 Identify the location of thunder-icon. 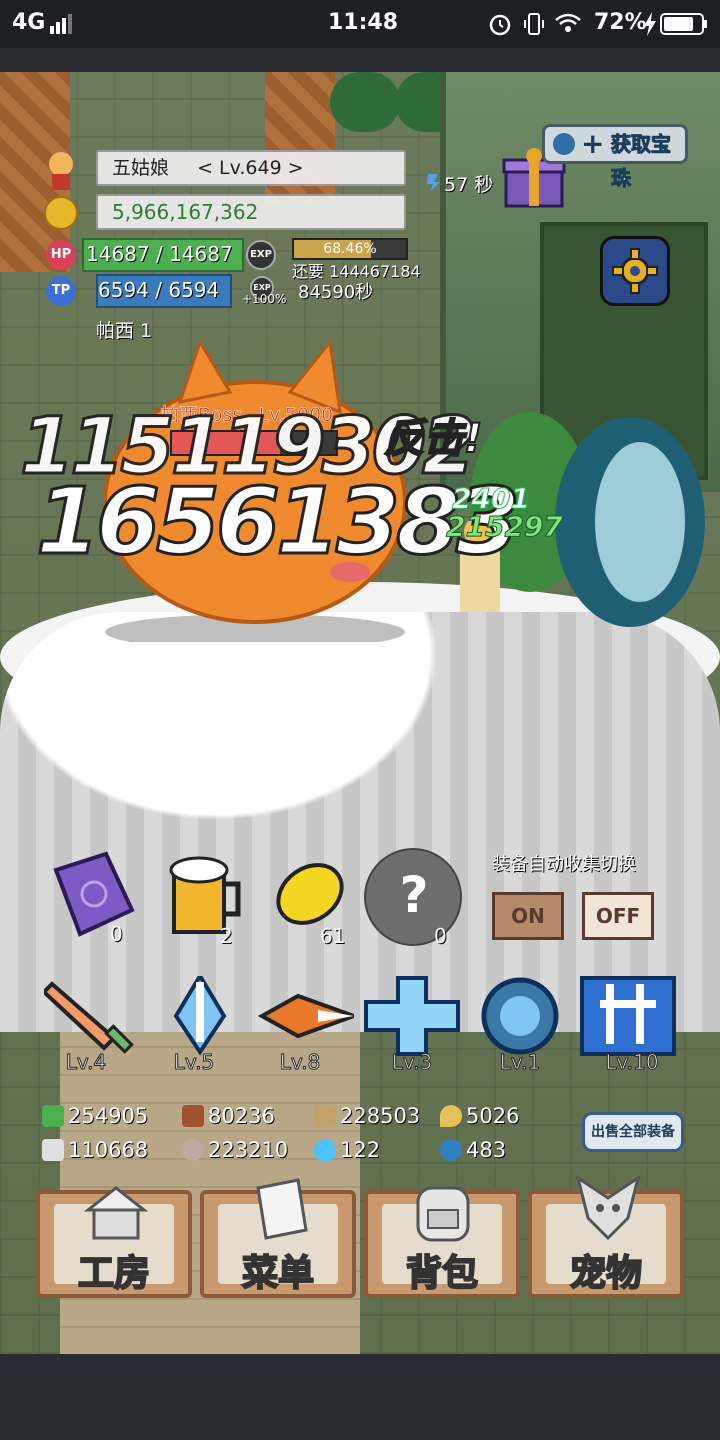
(628, 1016).